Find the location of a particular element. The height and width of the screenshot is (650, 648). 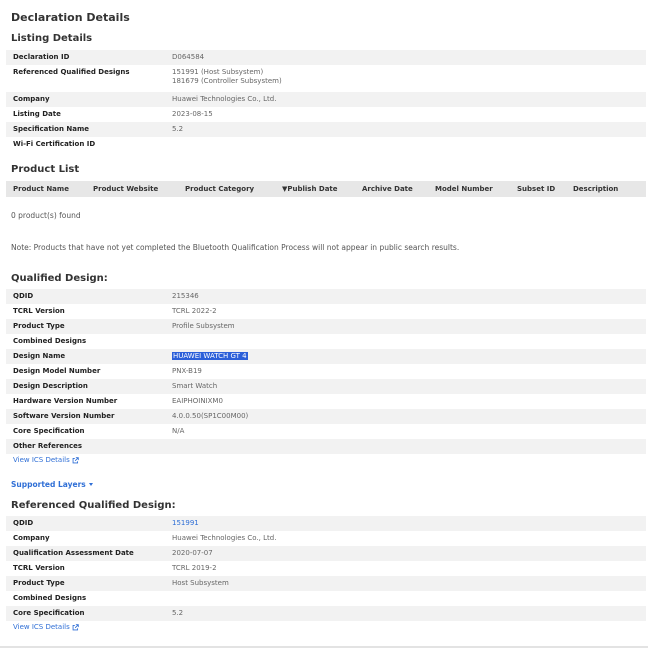

field-value: PNX-B19 is located at coordinates (187, 371).